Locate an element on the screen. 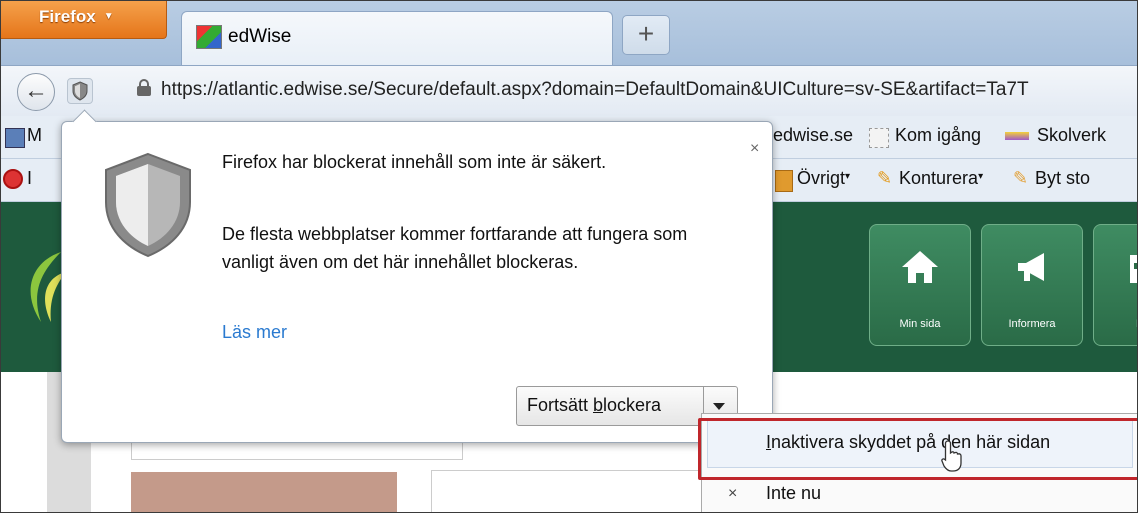  nav-tile-label: Pla is located at coordinates (1115, 324).